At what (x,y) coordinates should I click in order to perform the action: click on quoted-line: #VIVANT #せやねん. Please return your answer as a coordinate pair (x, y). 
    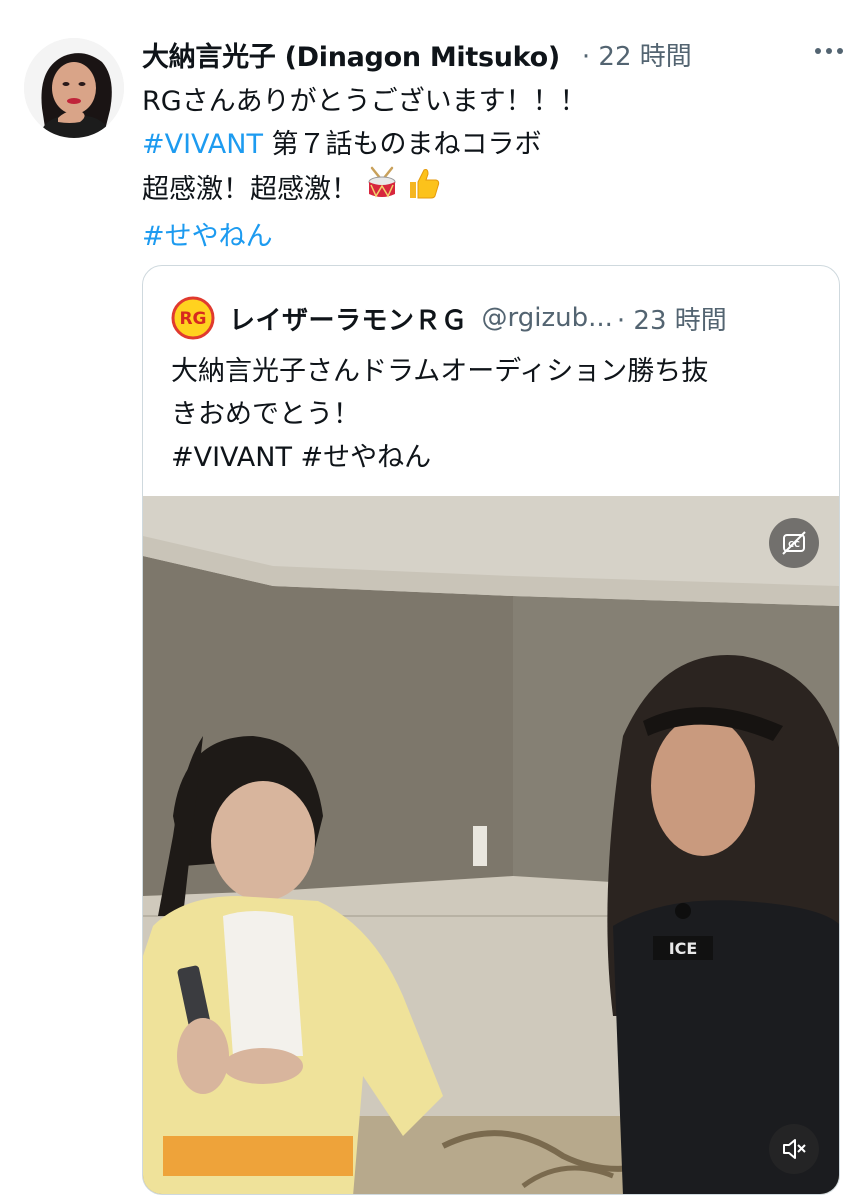
    Looking at the image, I should click on (301, 457).